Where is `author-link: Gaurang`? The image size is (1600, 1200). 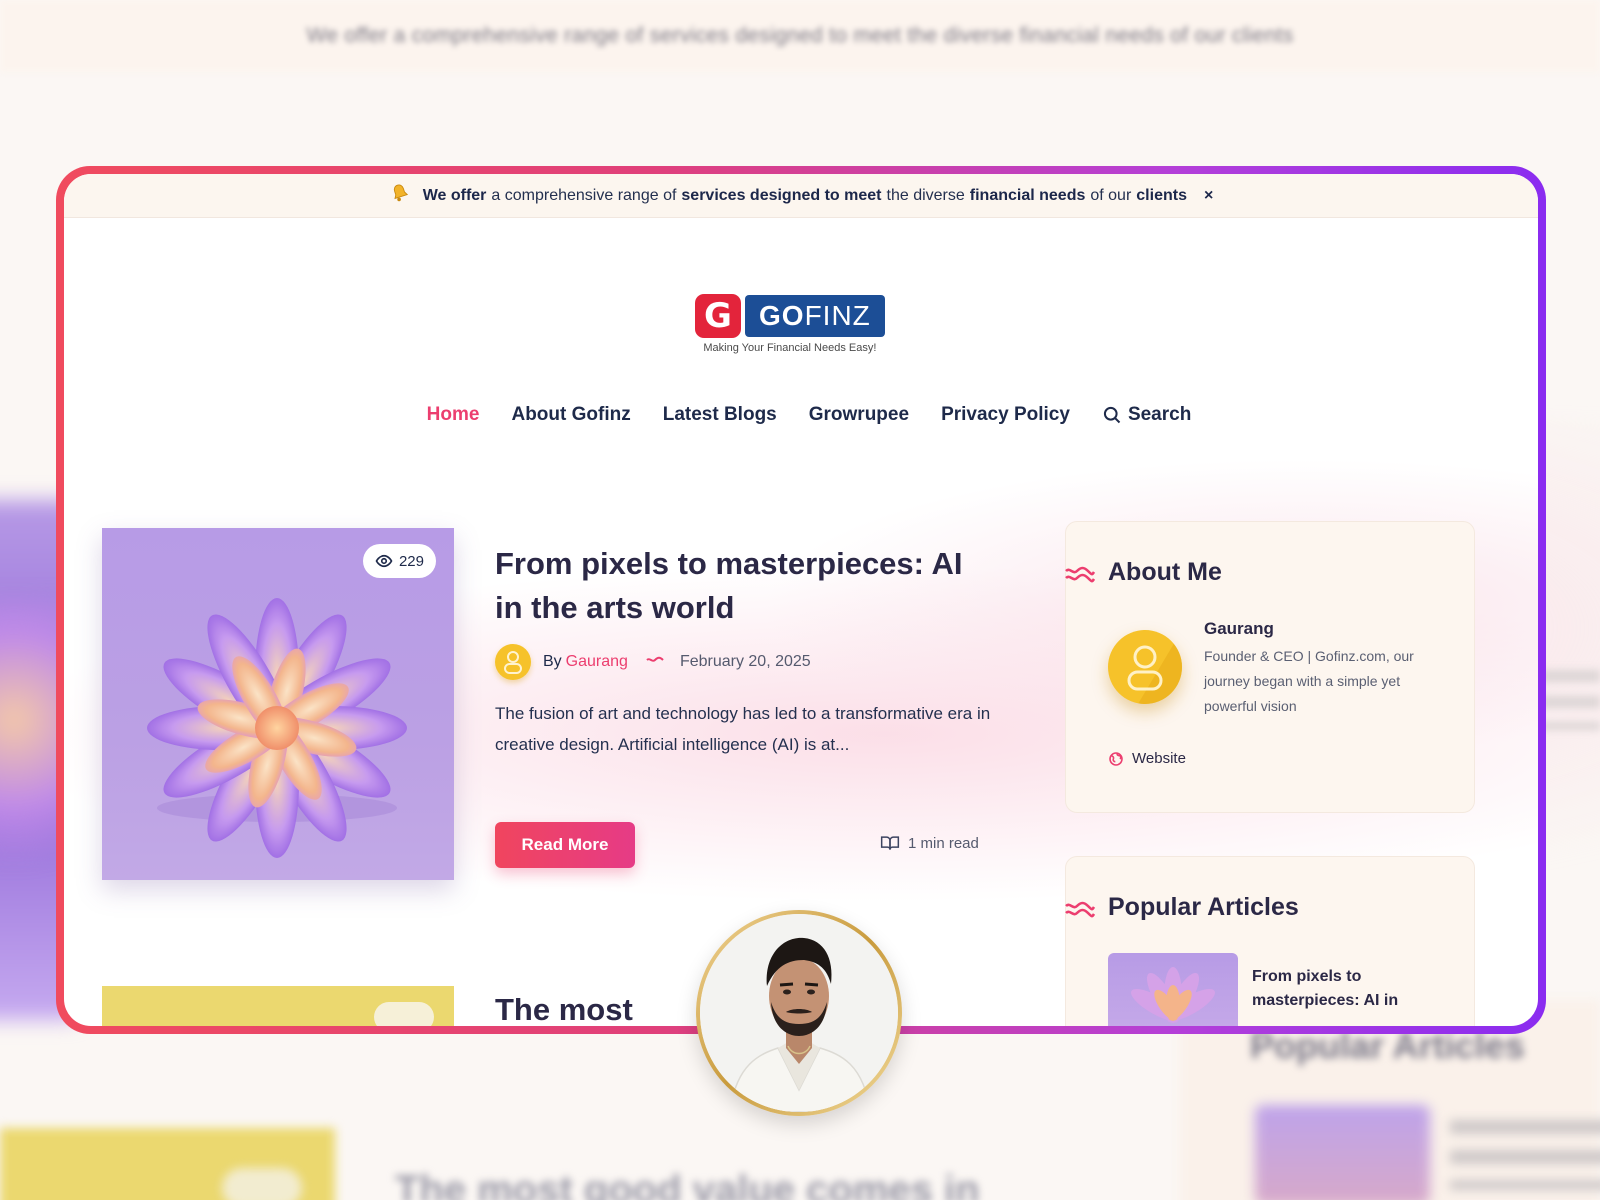 author-link: Gaurang is located at coordinates (597, 662).